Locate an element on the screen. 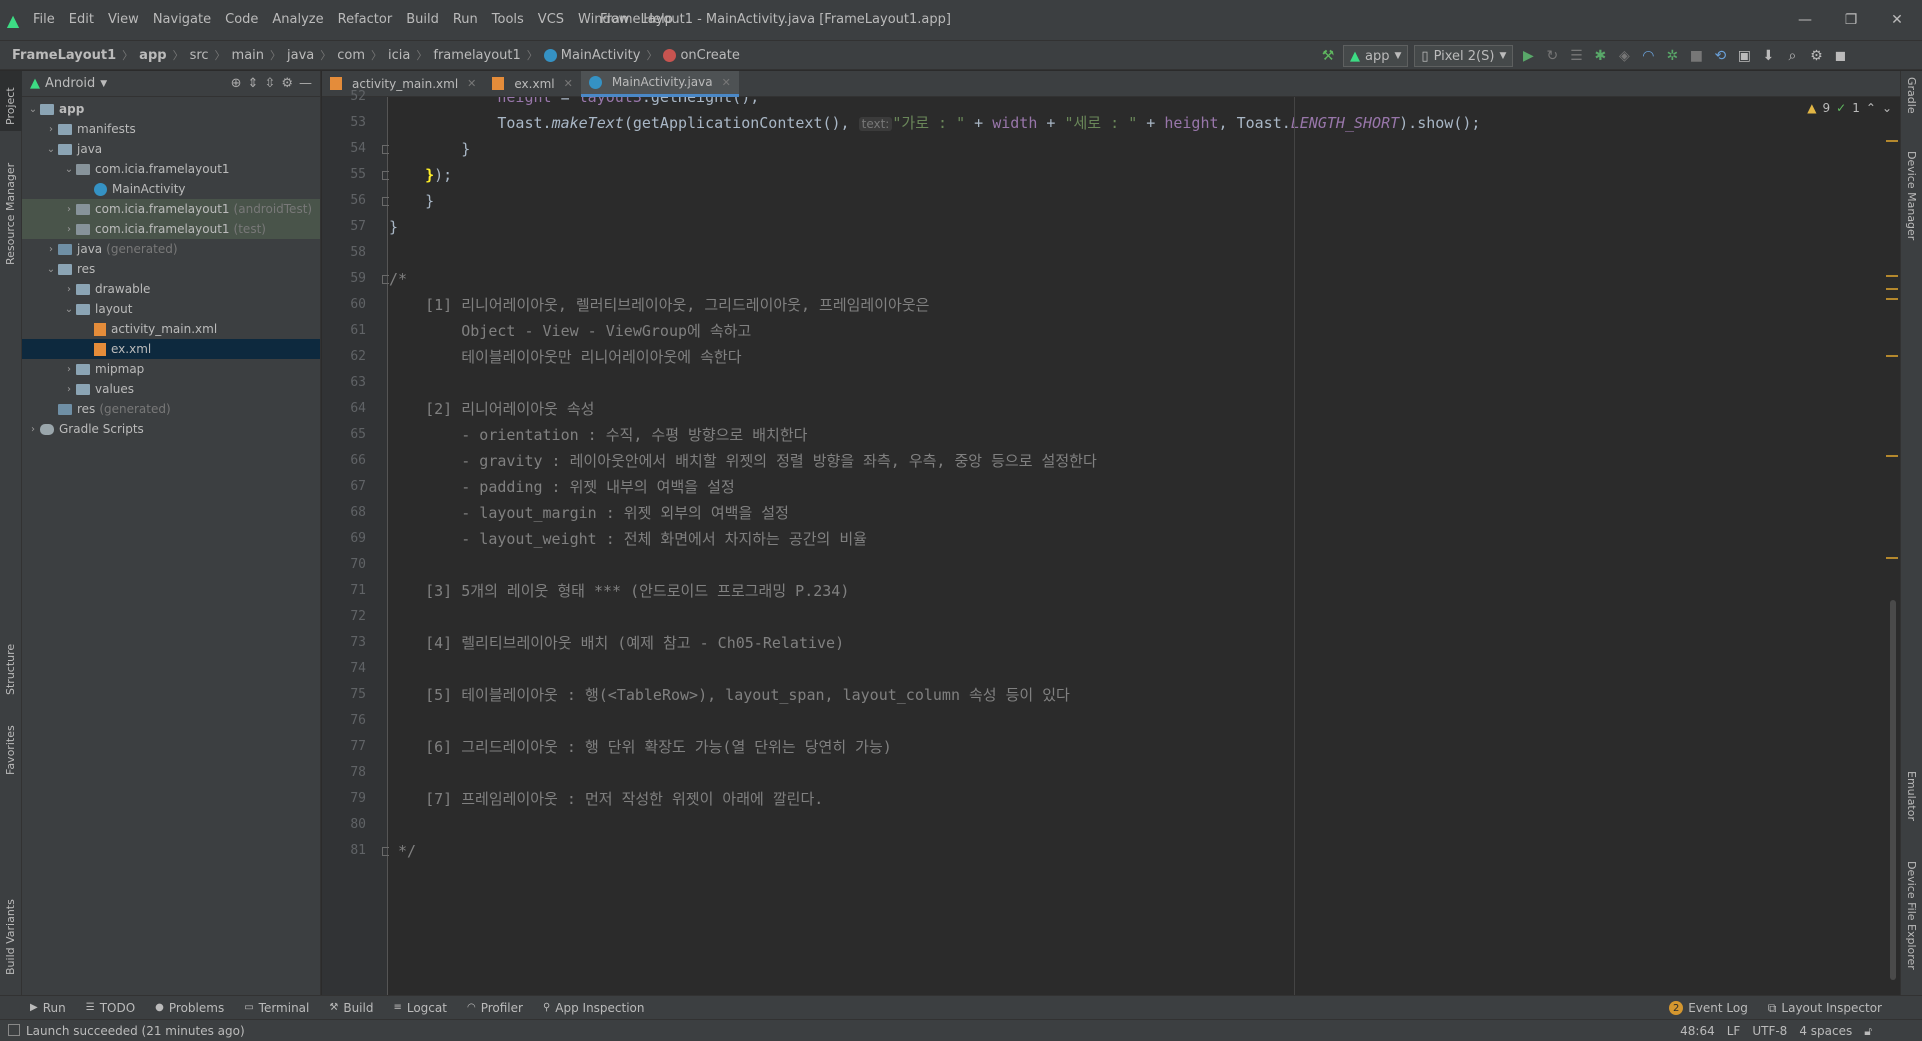 Image resolution: width=1922 pixels, height=1041 pixels. editor-scrollbar is located at coordinates (1893, 790).